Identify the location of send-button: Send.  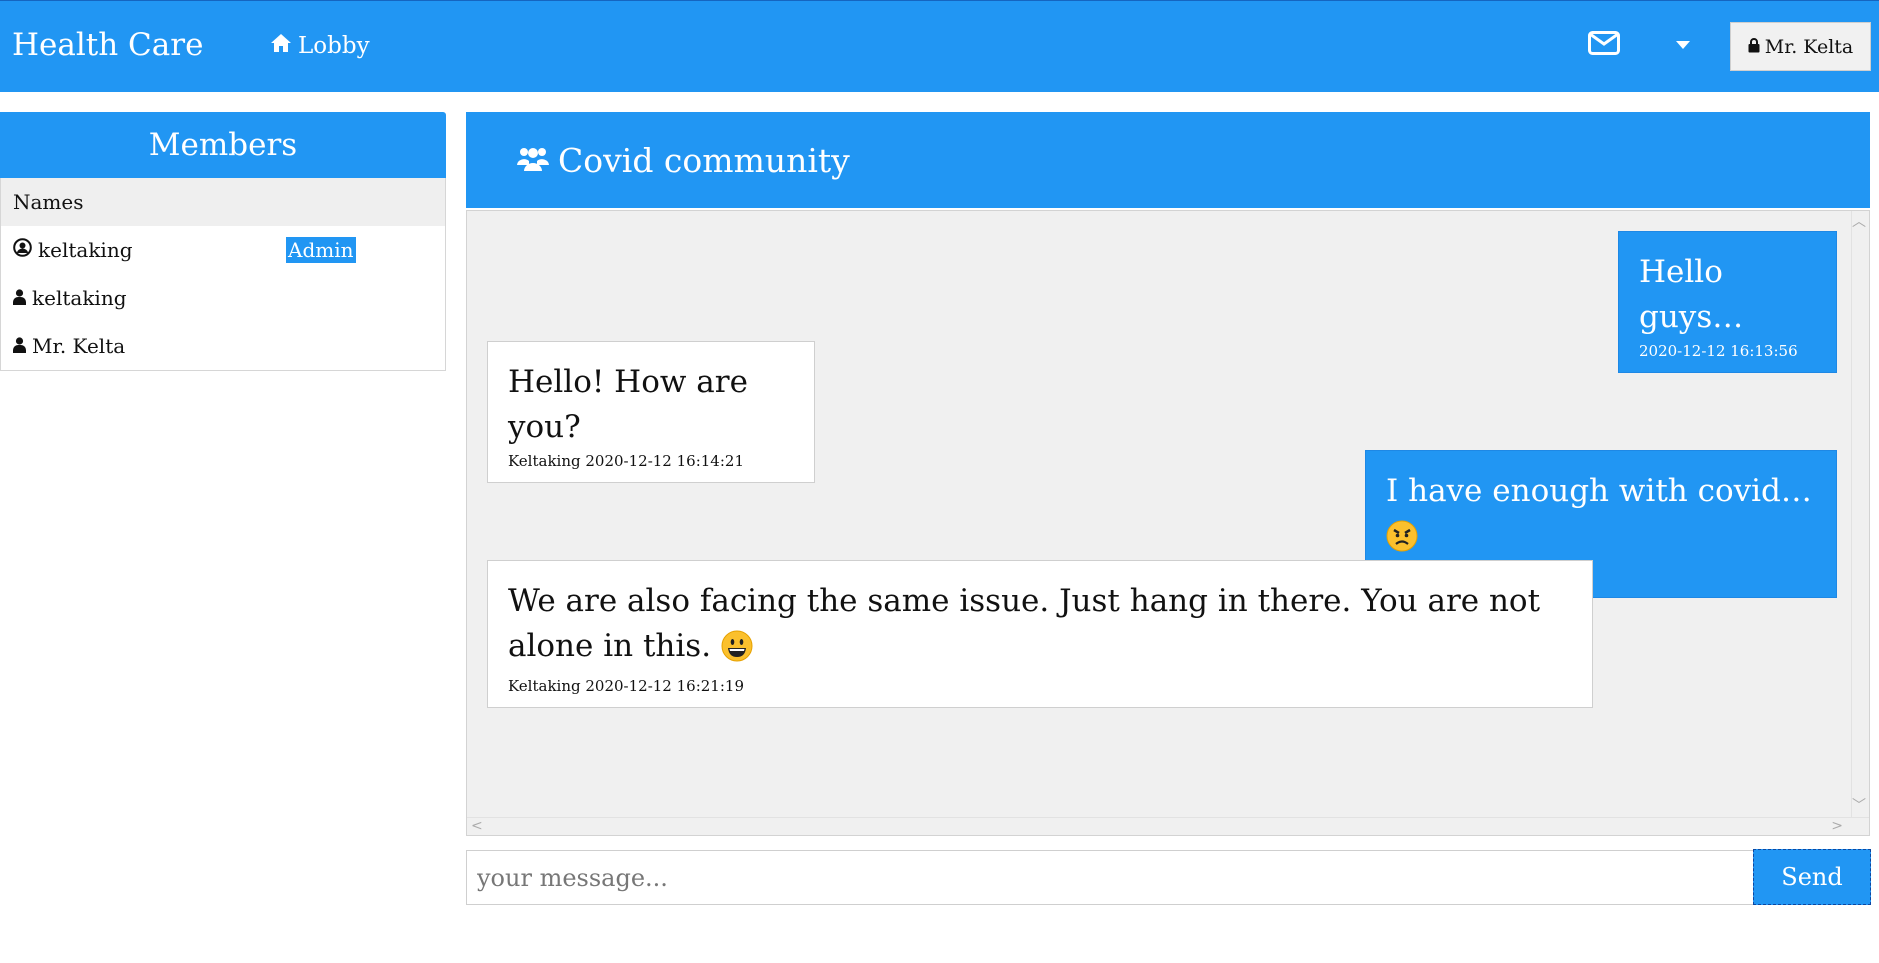
(1812, 877).